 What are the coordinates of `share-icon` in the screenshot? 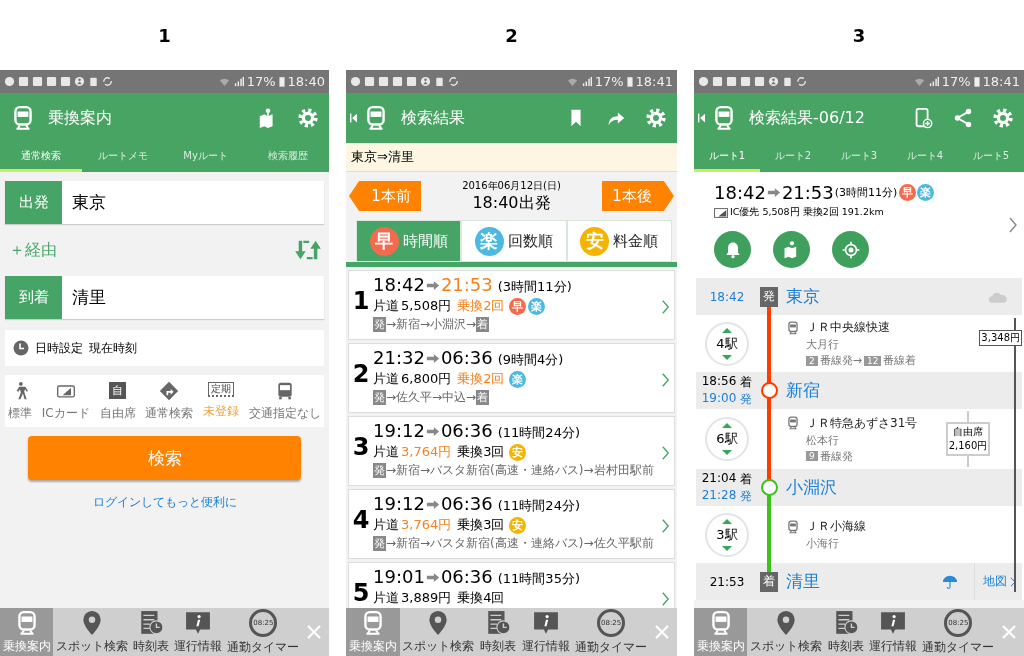 It's located at (963, 118).